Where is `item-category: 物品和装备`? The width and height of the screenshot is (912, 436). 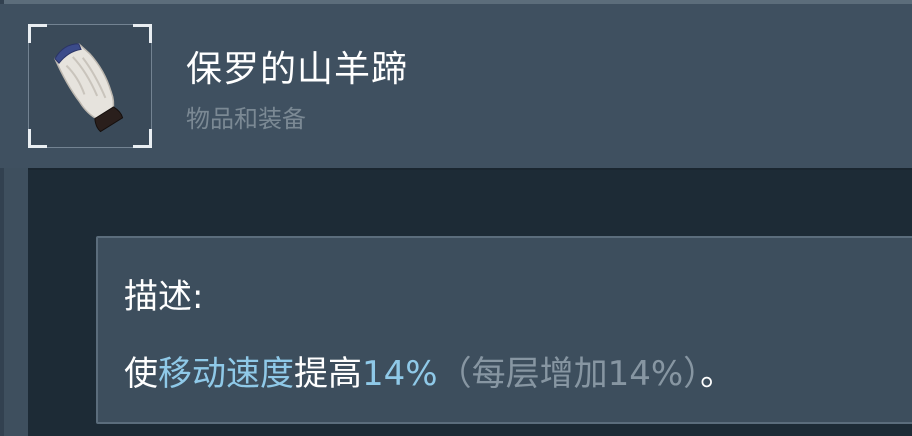
item-category: 物品和装备 is located at coordinates (246, 119).